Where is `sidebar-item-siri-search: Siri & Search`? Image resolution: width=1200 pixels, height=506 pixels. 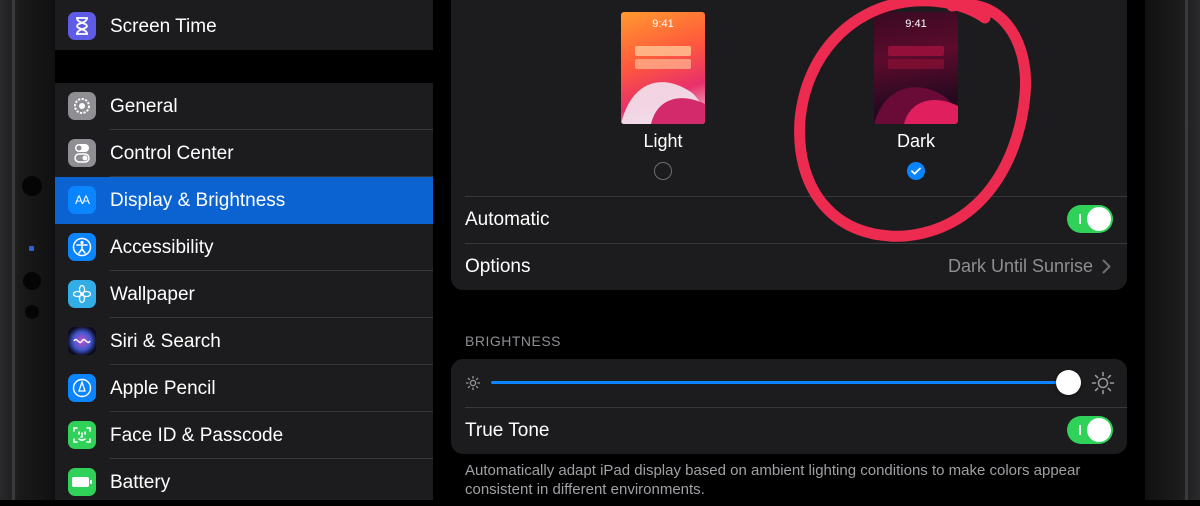
sidebar-item-siri-search: Siri & Search is located at coordinates (244, 341).